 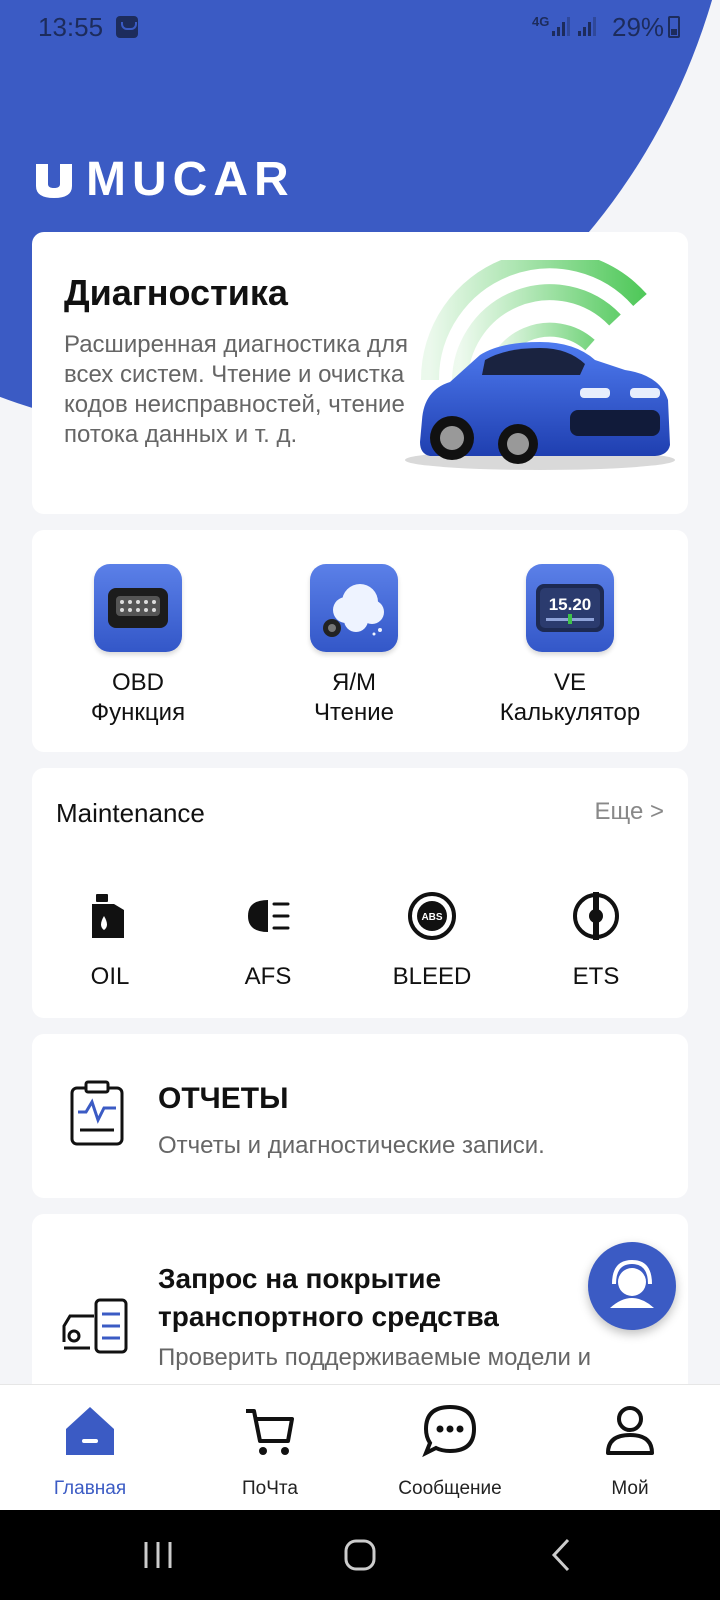 What do you see at coordinates (351, 1145) in the screenshot?
I see `reports-description: Отчеты и диагностические записи.` at bounding box center [351, 1145].